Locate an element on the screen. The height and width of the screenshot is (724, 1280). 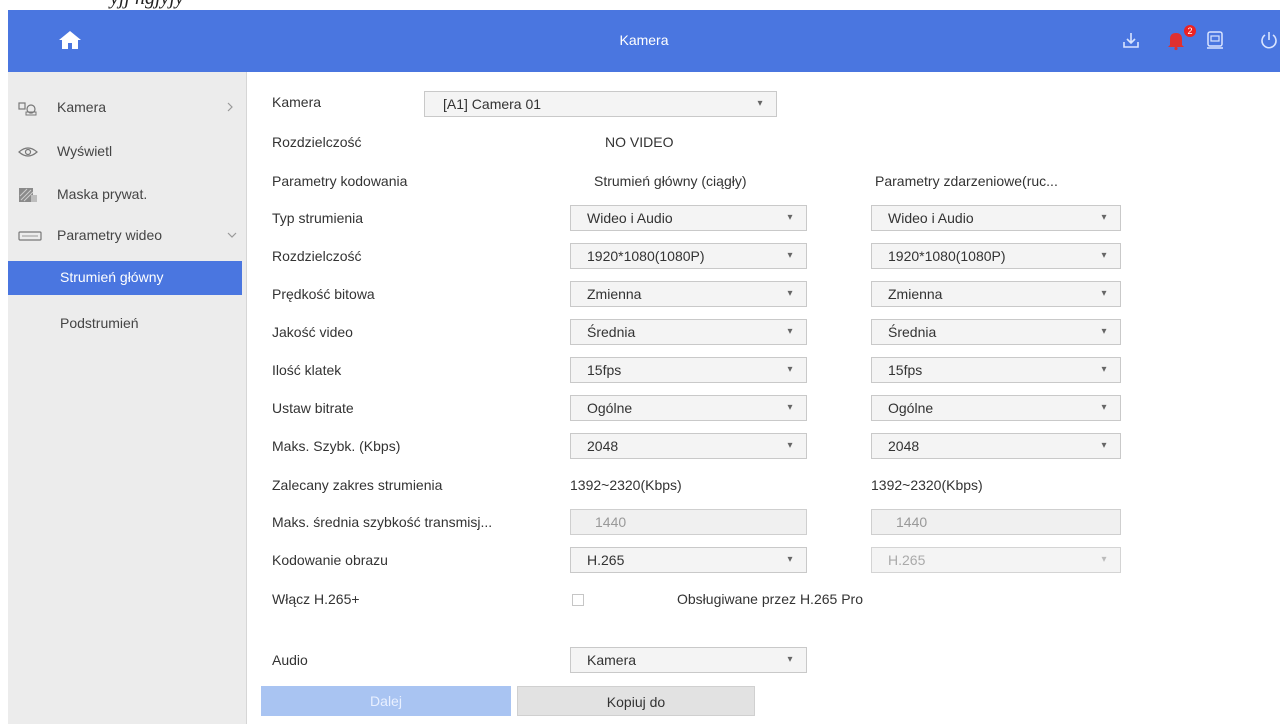
codec-label: Kodowanie obrazu is located at coordinates (330, 560).